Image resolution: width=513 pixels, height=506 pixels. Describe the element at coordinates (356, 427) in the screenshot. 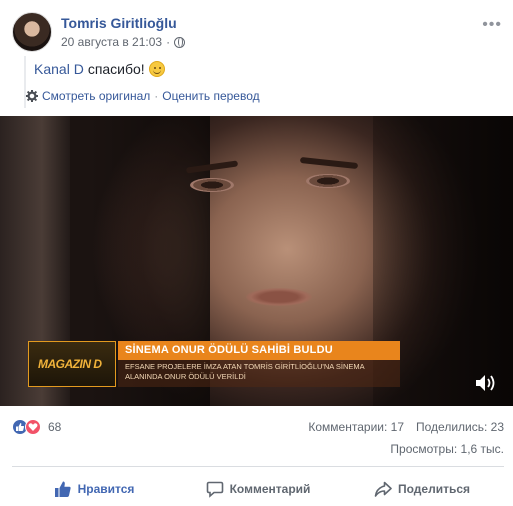

I see `comments-count: Комментарии: 17` at that location.